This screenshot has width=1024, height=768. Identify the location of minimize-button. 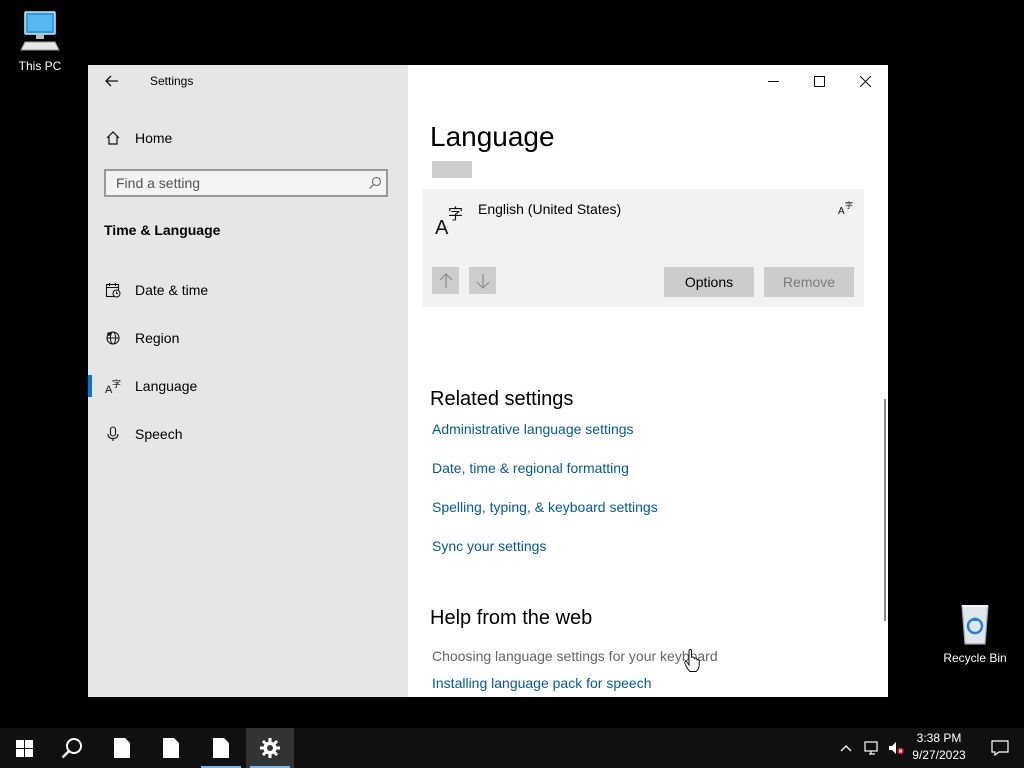
(773, 81).